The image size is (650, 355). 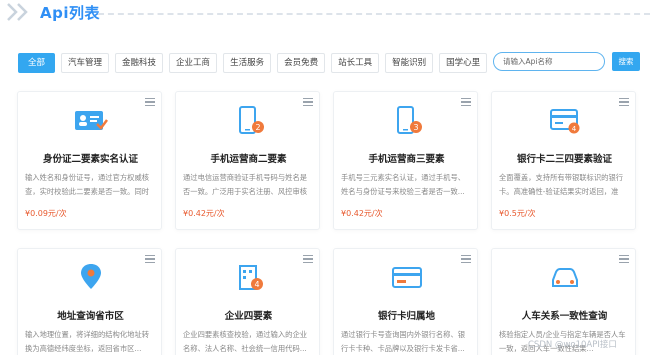 I want to click on search-button: 搜索, so click(x=626, y=61).